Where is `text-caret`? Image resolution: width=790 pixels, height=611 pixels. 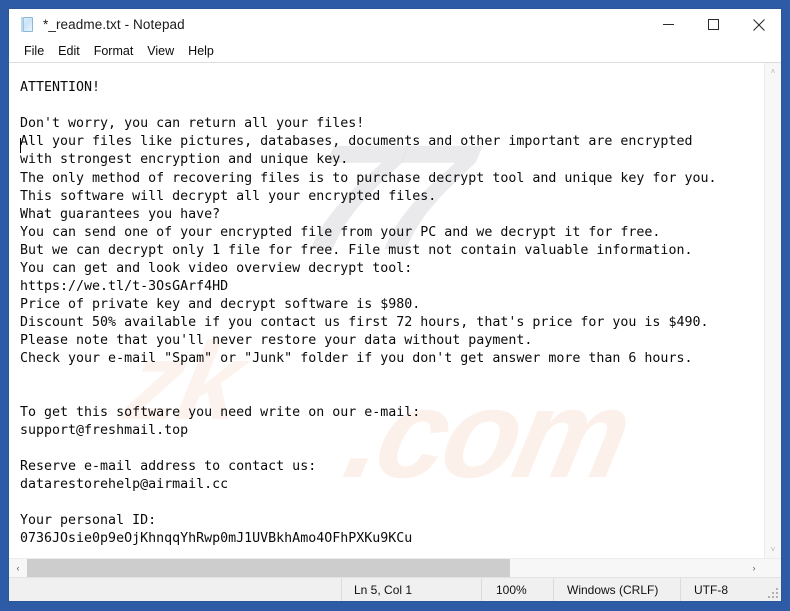 text-caret is located at coordinates (20, 145).